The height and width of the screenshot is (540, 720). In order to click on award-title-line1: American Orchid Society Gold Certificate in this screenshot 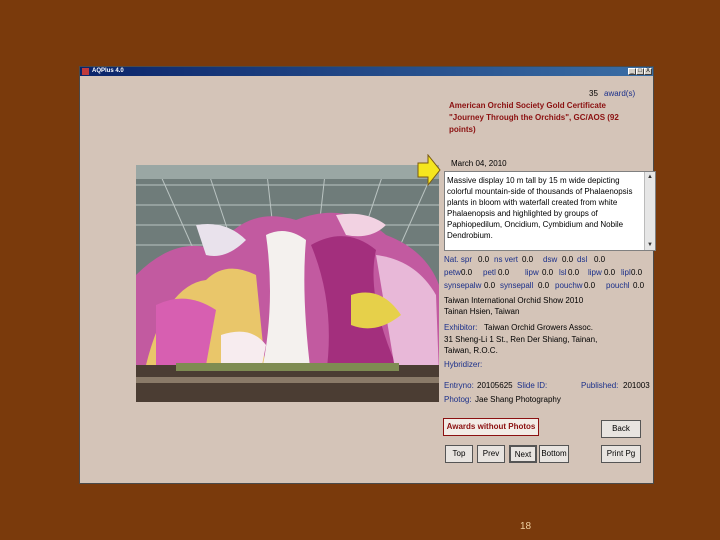, I will do `click(527, 105)`.